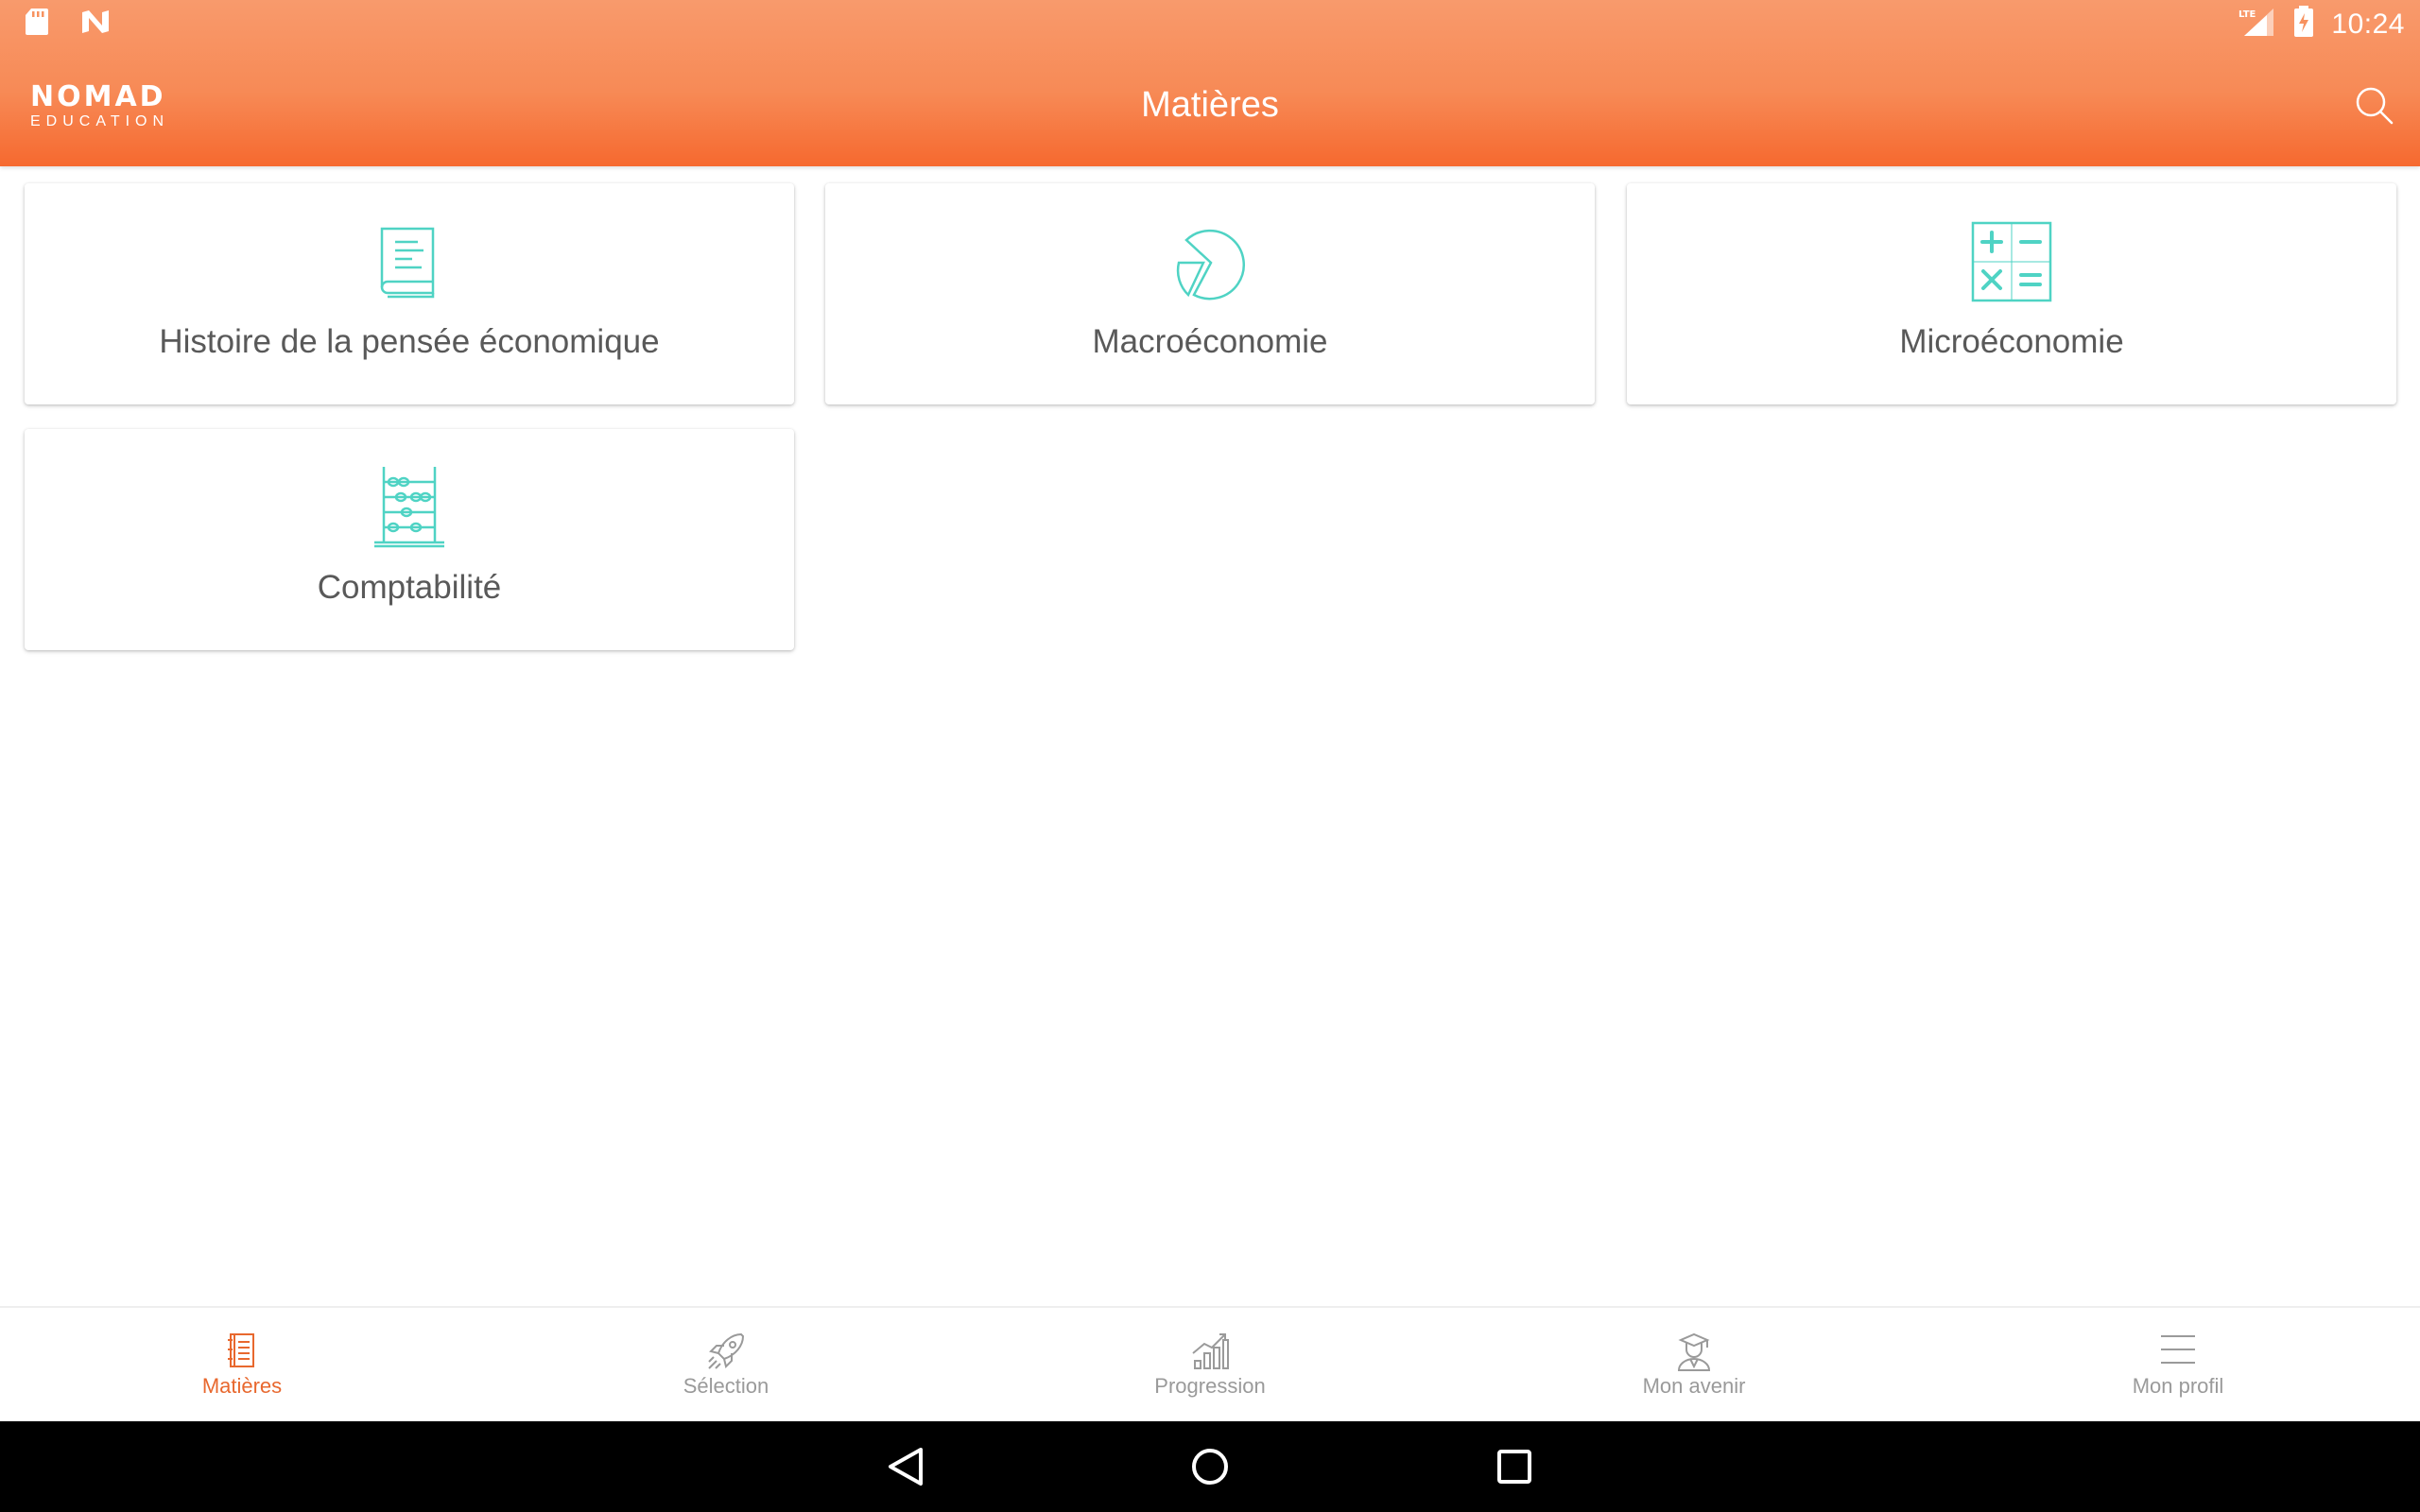 Image resolution: width=2420 pixels, height=1512 pixels. Describe the element at coordinates (1694, 1386) in the screenshot. I see `nav-label: Mon avenir` at that location.